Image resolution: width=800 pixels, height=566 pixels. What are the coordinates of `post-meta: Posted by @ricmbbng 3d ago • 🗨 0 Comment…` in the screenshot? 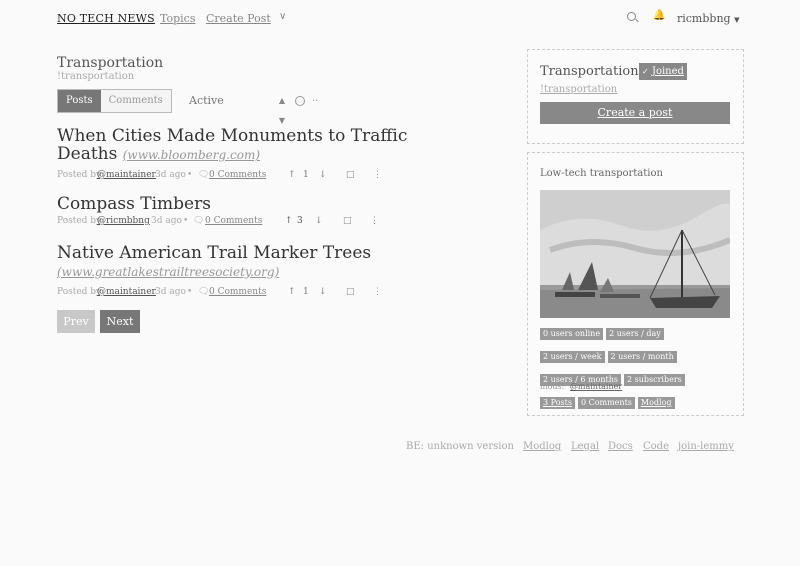 It's located at (283, 222).